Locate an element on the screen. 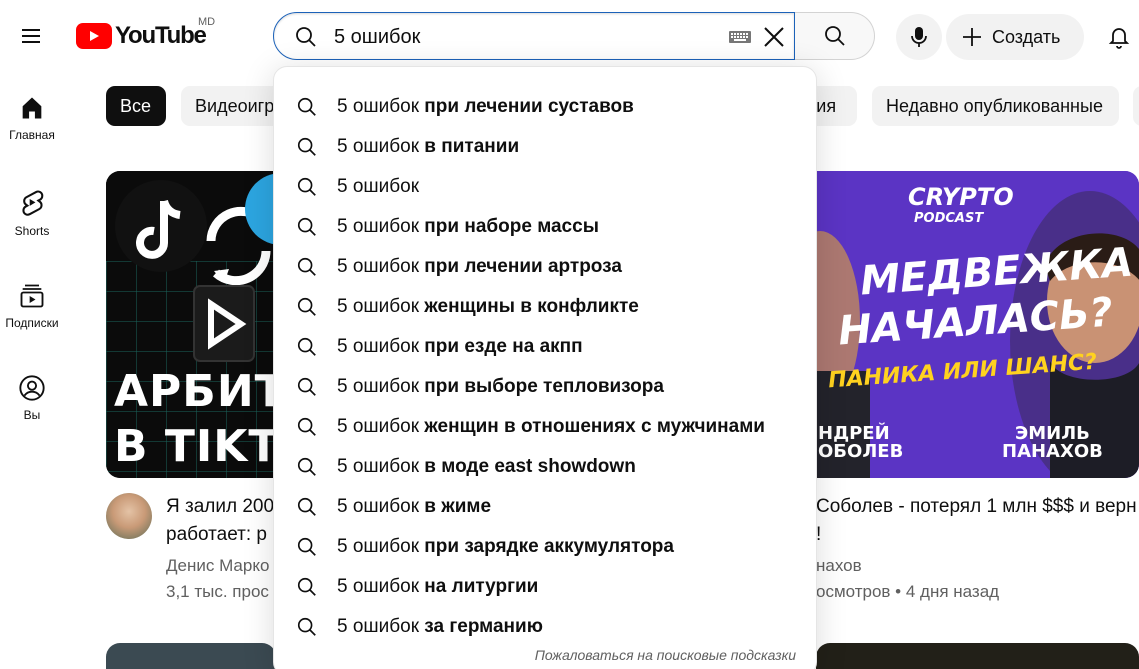 The height and width of the screenshot is (669, 1139). clear-search-icon is located at coordinates (774, 37).